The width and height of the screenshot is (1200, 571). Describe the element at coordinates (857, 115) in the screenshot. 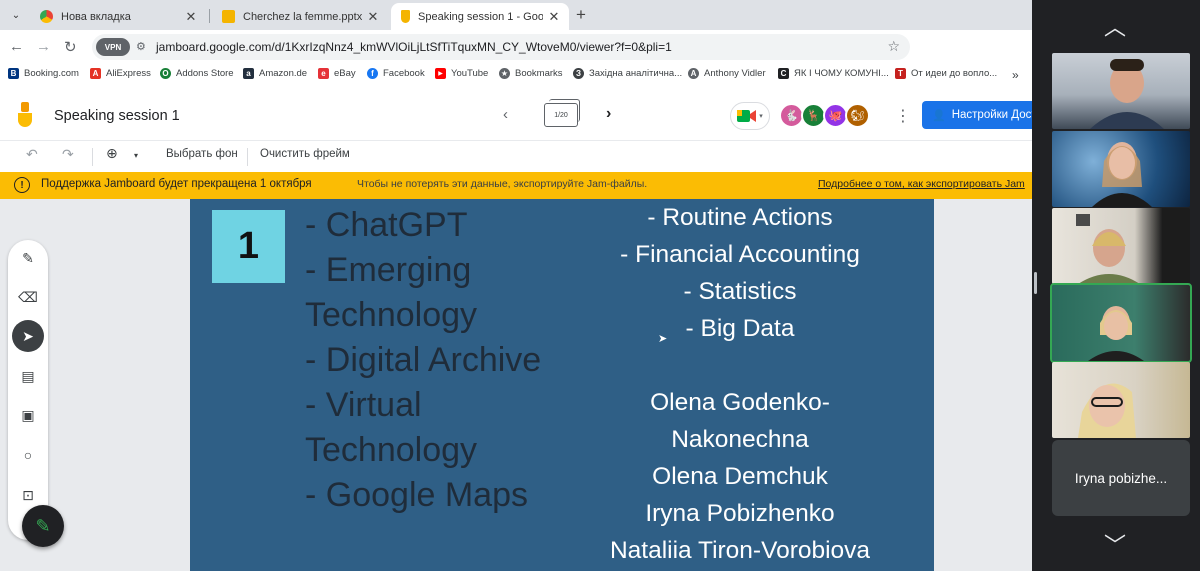

I see `avatar-collaborator: 🐿` at that location.